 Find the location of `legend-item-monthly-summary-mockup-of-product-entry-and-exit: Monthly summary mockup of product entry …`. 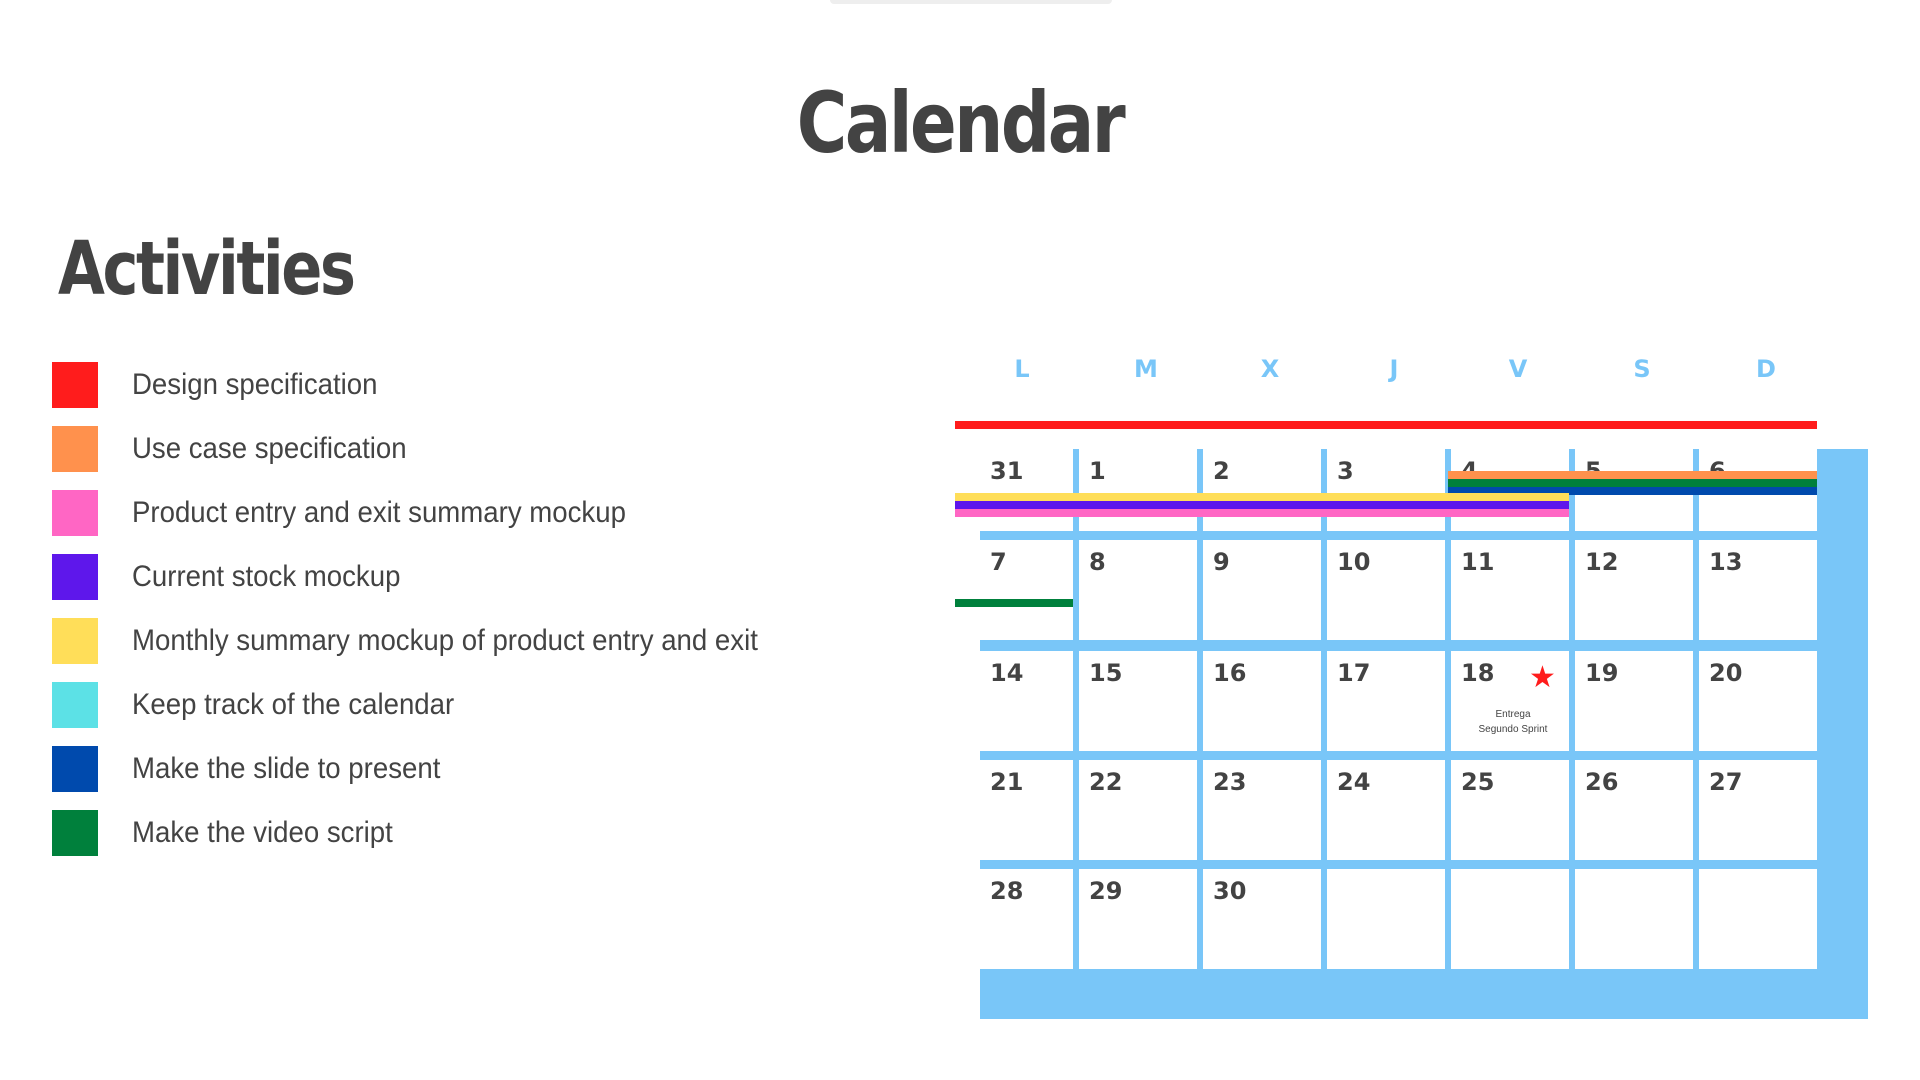

legend-item-monthly-summary-mockup-of-product-entry-and-exit: Monthly summary mockup of product entry … is located at coordinates (432, 641).